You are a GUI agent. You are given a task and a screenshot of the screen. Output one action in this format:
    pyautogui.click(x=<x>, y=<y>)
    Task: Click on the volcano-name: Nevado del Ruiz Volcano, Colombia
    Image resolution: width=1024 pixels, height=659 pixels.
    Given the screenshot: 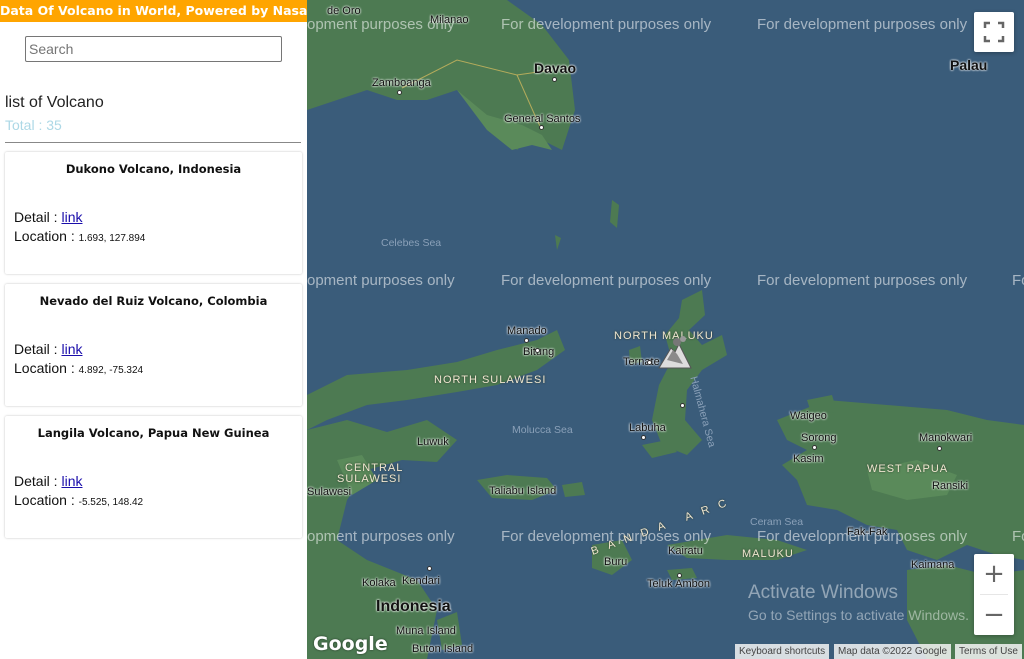 What is the action you would take?
    pyautogui.click(x=153, y=301)
    